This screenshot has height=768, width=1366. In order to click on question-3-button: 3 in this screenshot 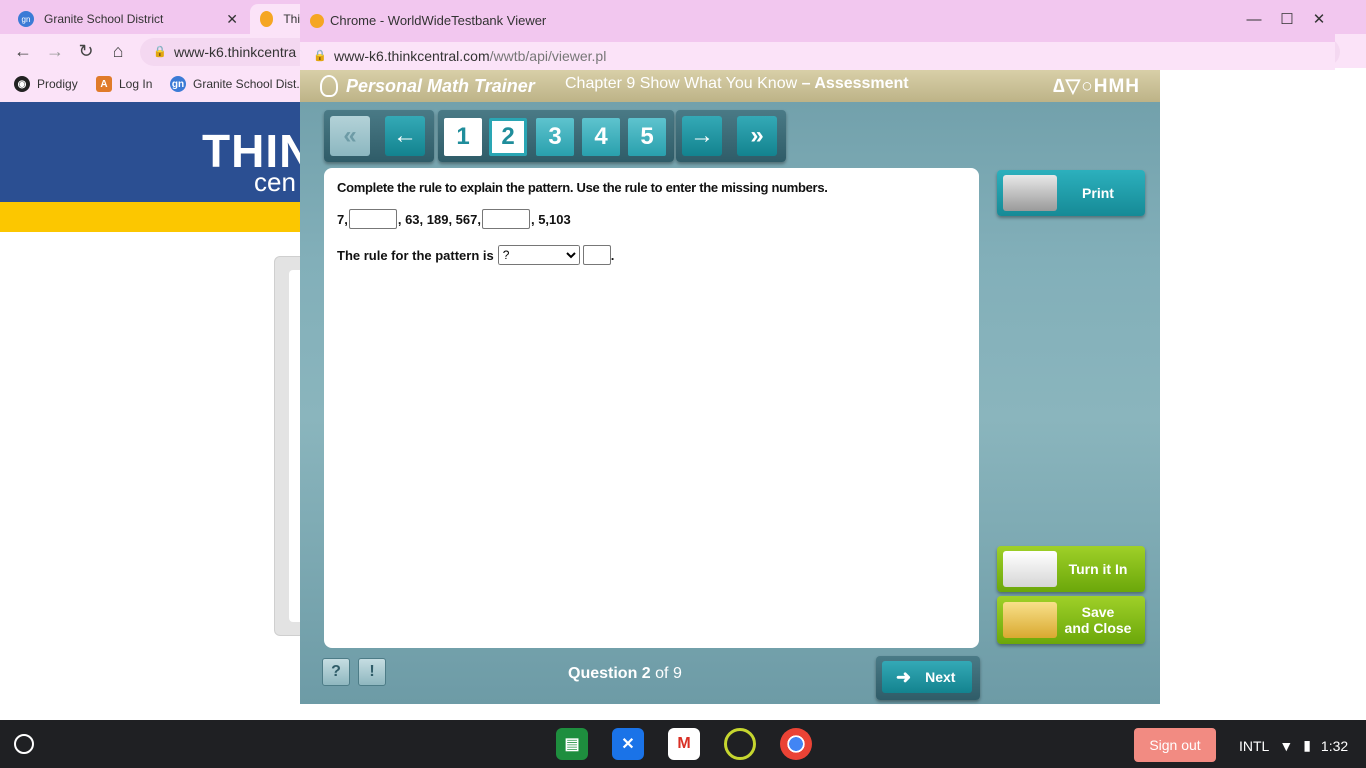, I will do `click(555, 137)`.